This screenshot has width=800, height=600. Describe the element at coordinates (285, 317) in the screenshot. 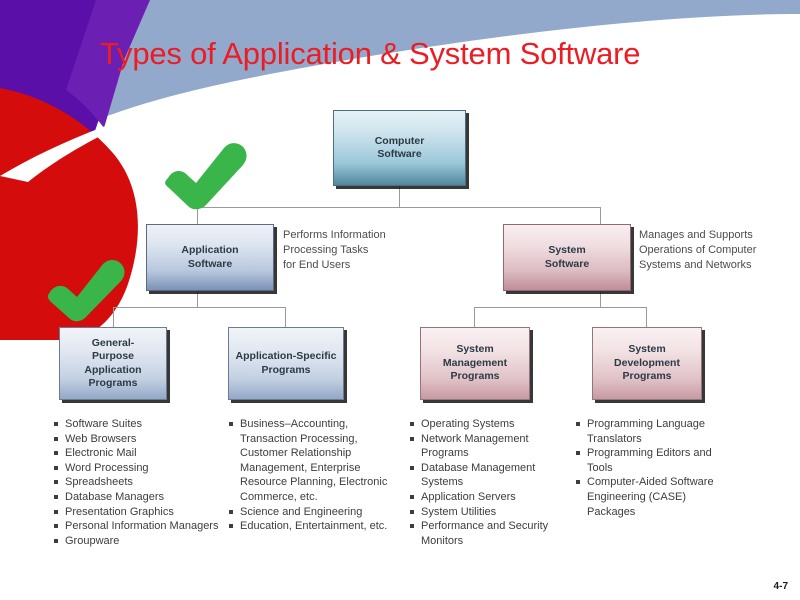

I see `connector-to-application-specific` at that location.